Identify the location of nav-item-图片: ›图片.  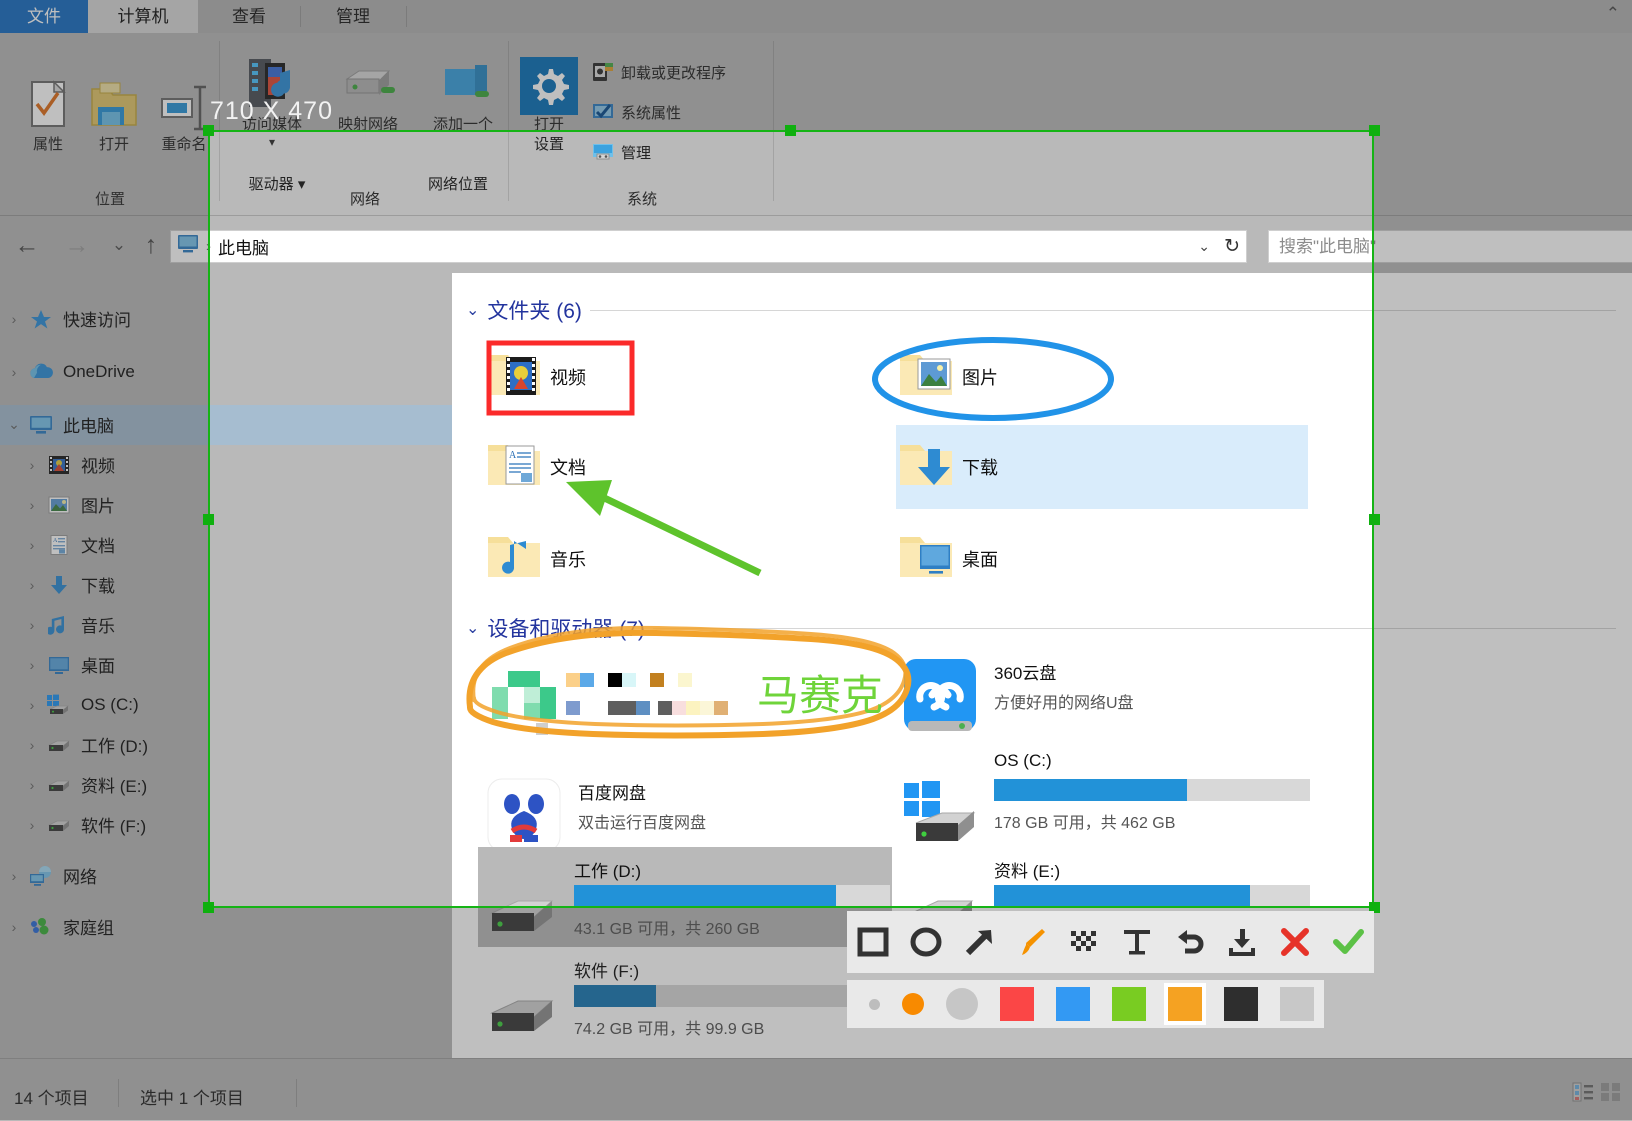
(330, 505).